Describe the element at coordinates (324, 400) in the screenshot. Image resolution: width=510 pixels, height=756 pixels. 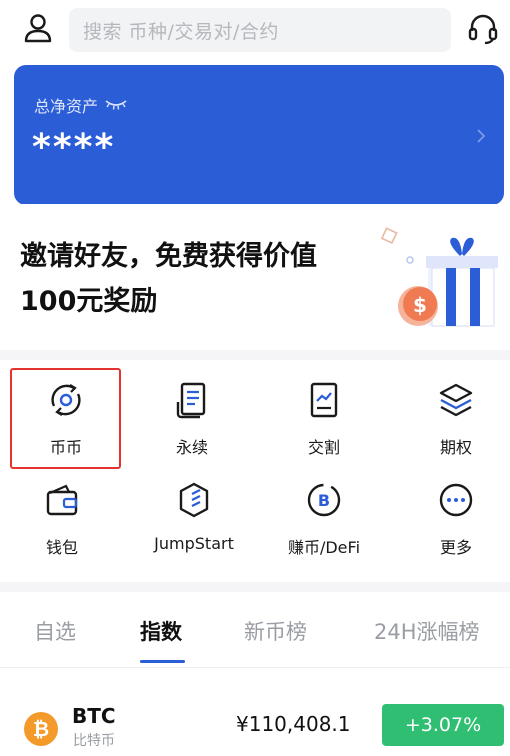
I see `chart-doc-icon` at that location.